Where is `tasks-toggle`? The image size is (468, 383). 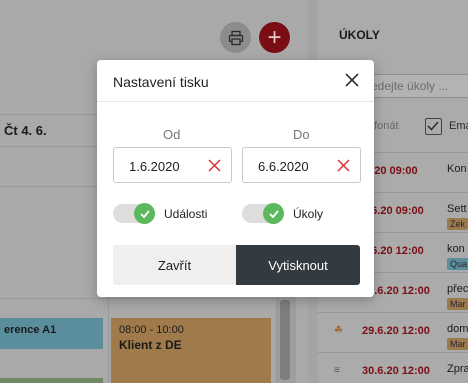 tasks-toggle is located at coordinates (263, 213).